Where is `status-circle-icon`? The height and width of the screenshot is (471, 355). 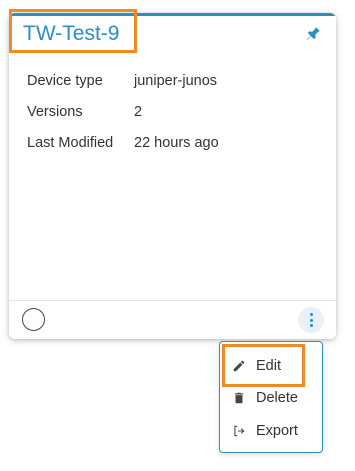
status-circle-icon is located at coordinates (33, 319).